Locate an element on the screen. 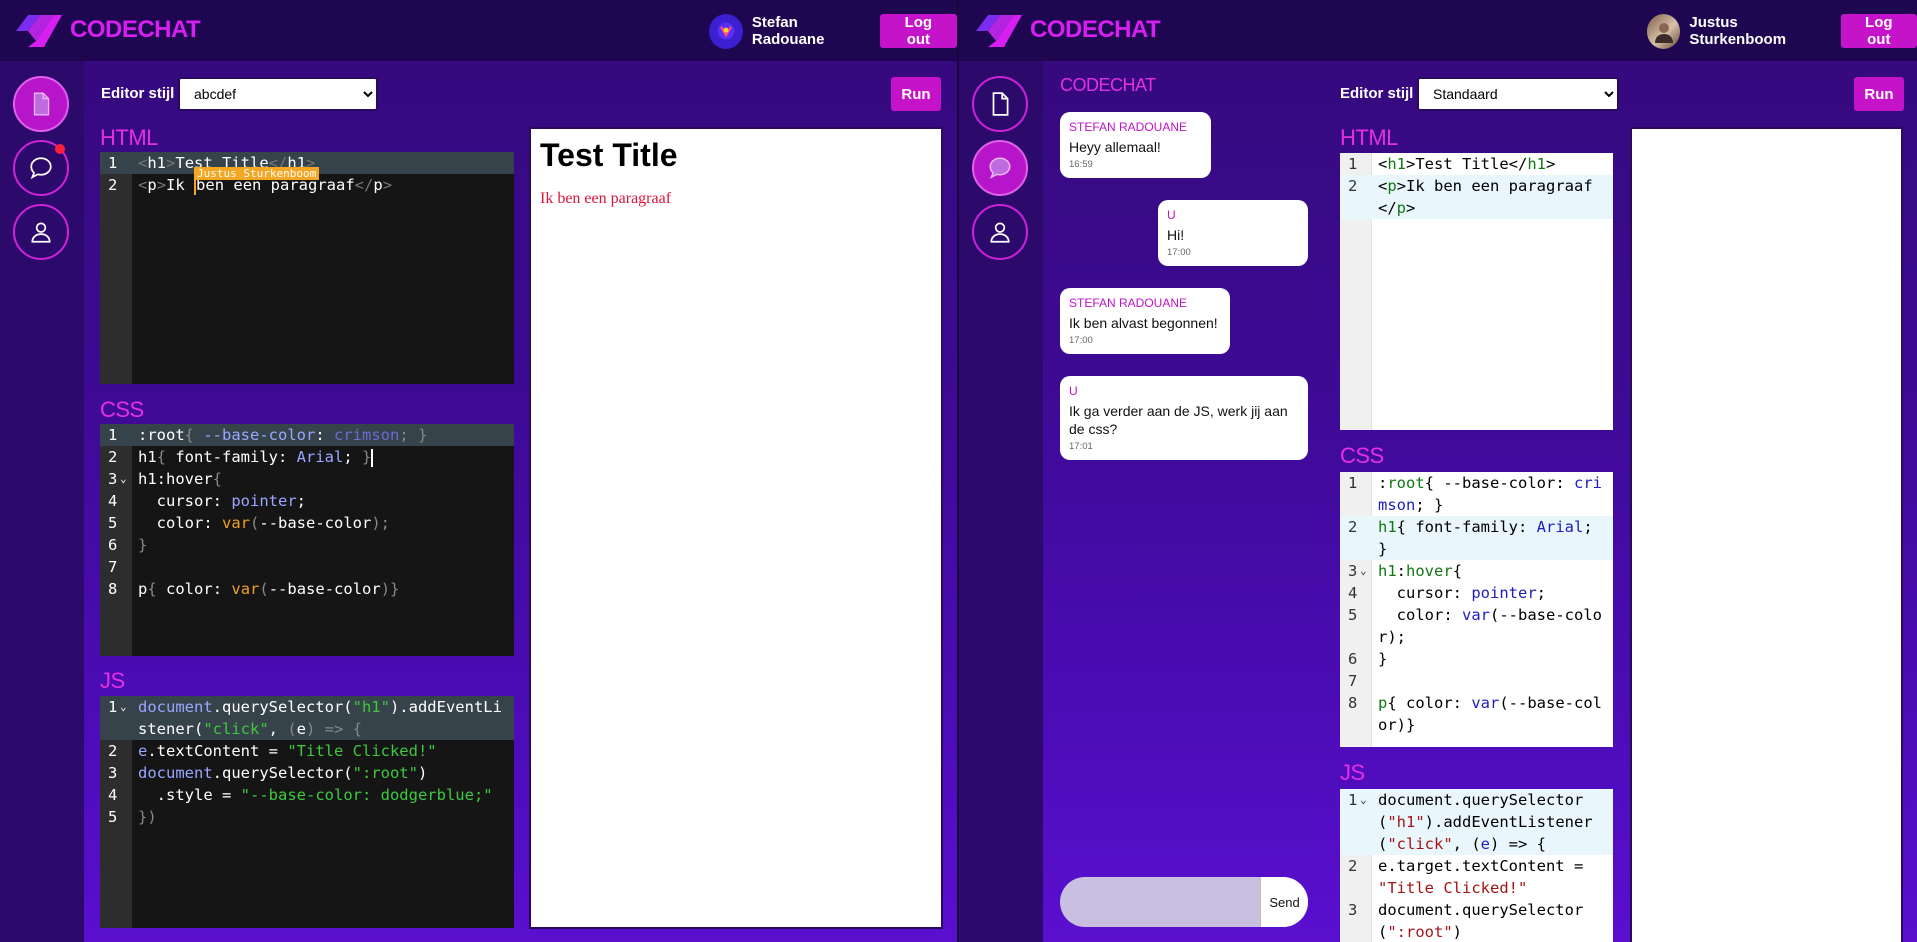  chat-input: Send is located at coordinates (1184, 902).